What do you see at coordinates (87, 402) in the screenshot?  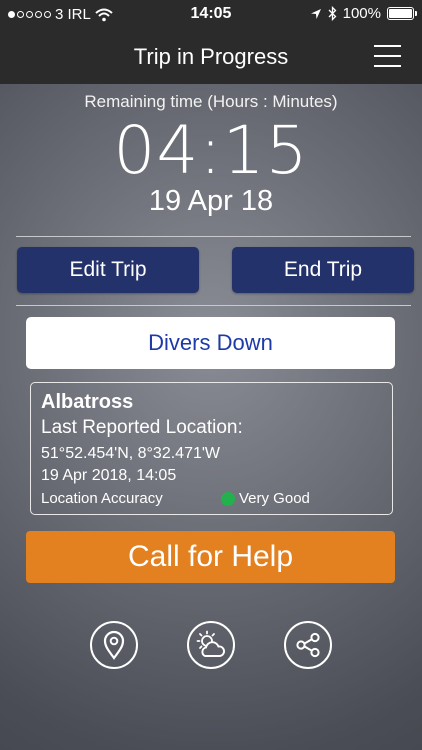 I see `vessel-name: Albatross` at bounding box center [87, 402].